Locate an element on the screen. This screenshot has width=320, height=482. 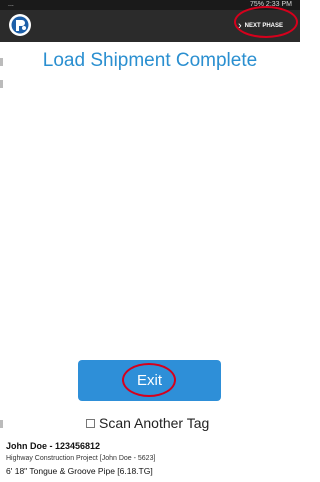
company-logo-icon is located at coordinates (20, 25).